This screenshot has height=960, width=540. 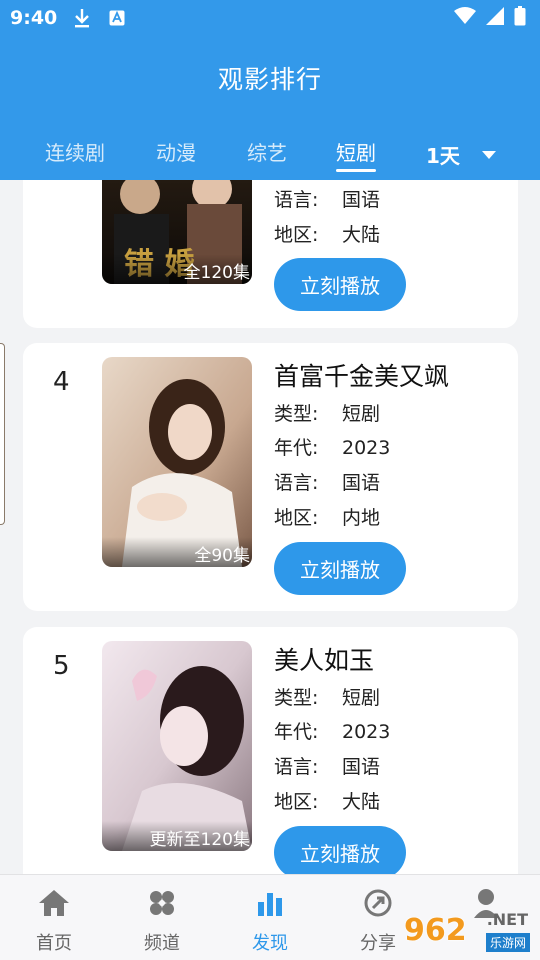 I want to click on chart-icon, so click(x=270, y=903).